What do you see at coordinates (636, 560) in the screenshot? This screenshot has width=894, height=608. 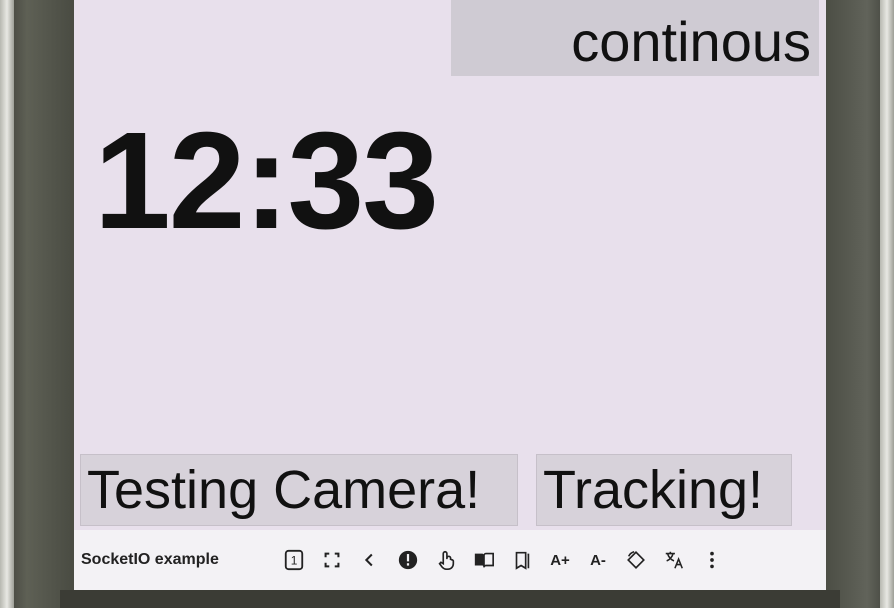 I see `rotate-icon` at bounding box center [636, 560].